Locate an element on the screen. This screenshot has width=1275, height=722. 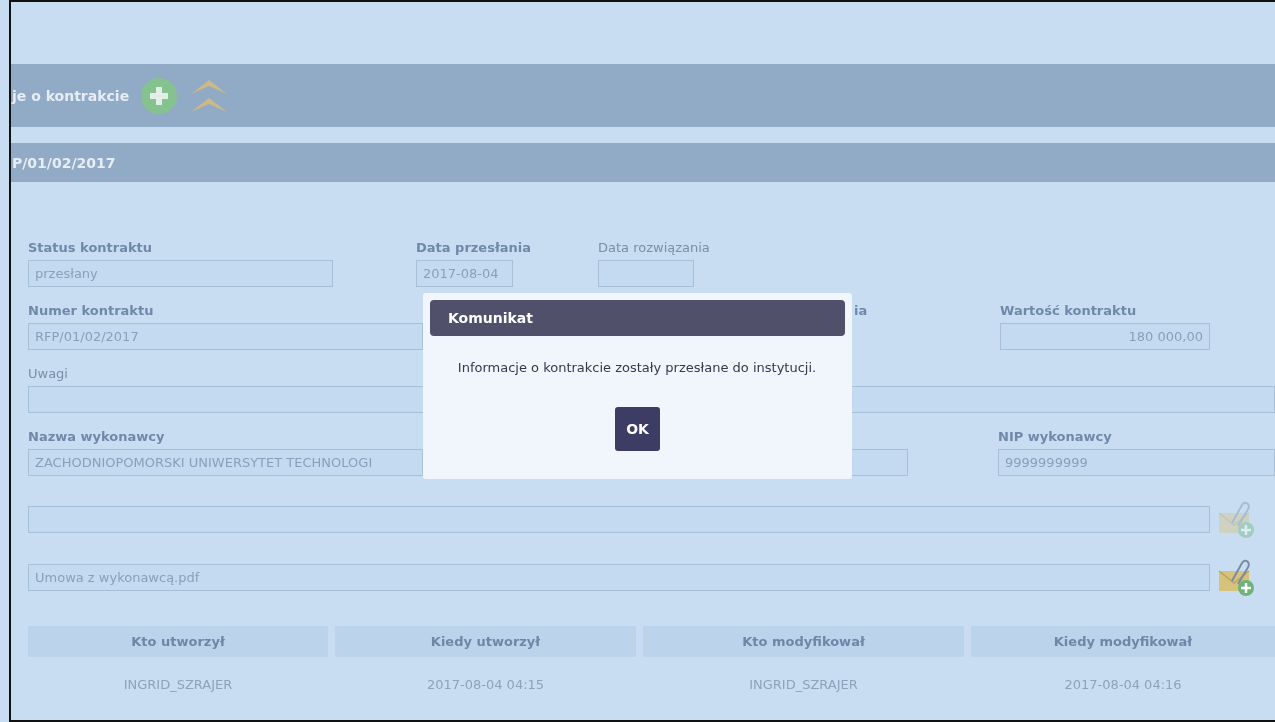
input-field: ZACHODNIOPOMORSKI UNIWERSYTET TECHNOLOGI is located at coordinates (225, 462).